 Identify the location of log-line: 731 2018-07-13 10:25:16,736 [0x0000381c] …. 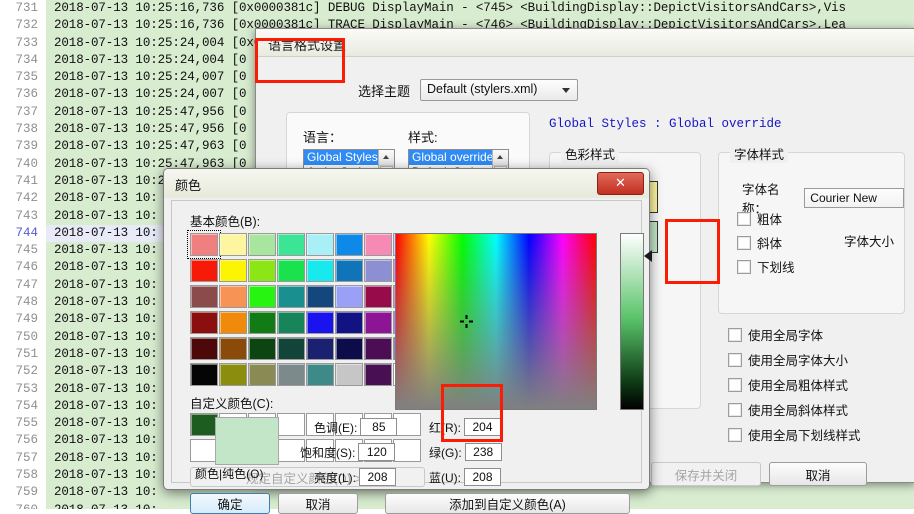
(457, 9).